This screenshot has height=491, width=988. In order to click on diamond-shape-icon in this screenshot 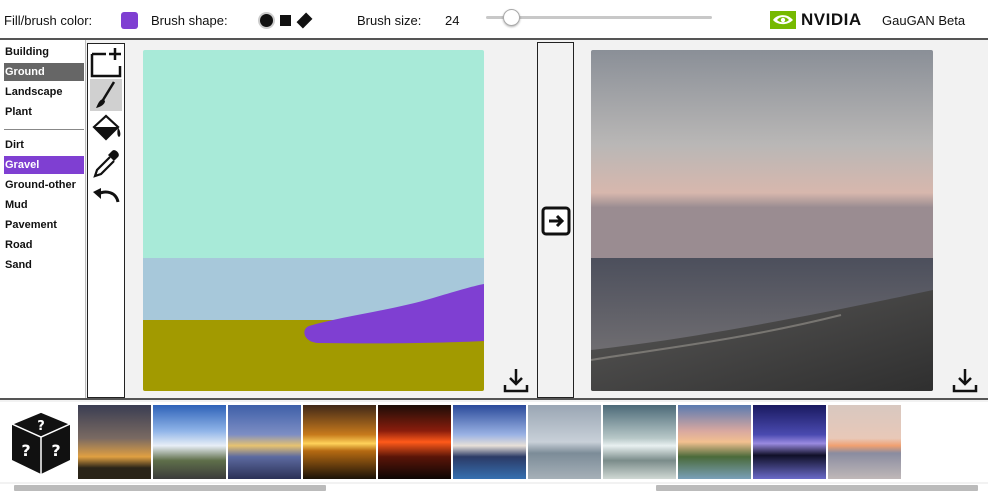, I will do `click(304, 20)`.